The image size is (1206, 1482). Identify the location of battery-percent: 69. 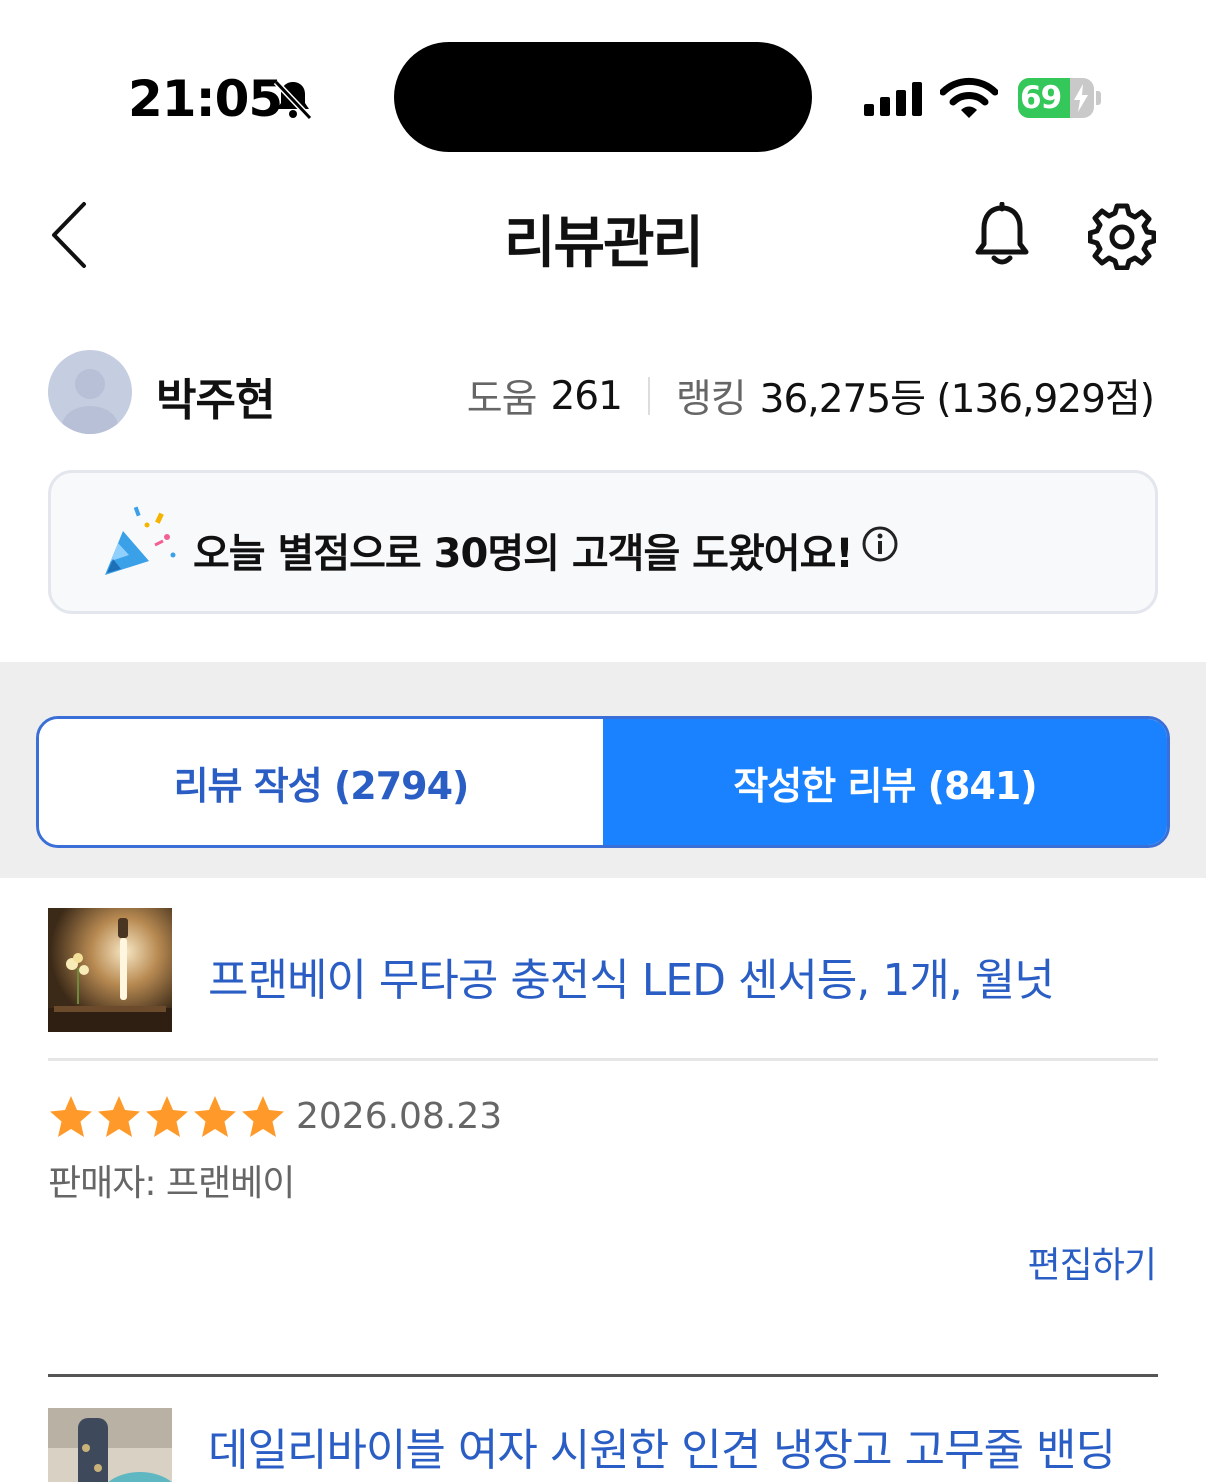
(1041, 98).